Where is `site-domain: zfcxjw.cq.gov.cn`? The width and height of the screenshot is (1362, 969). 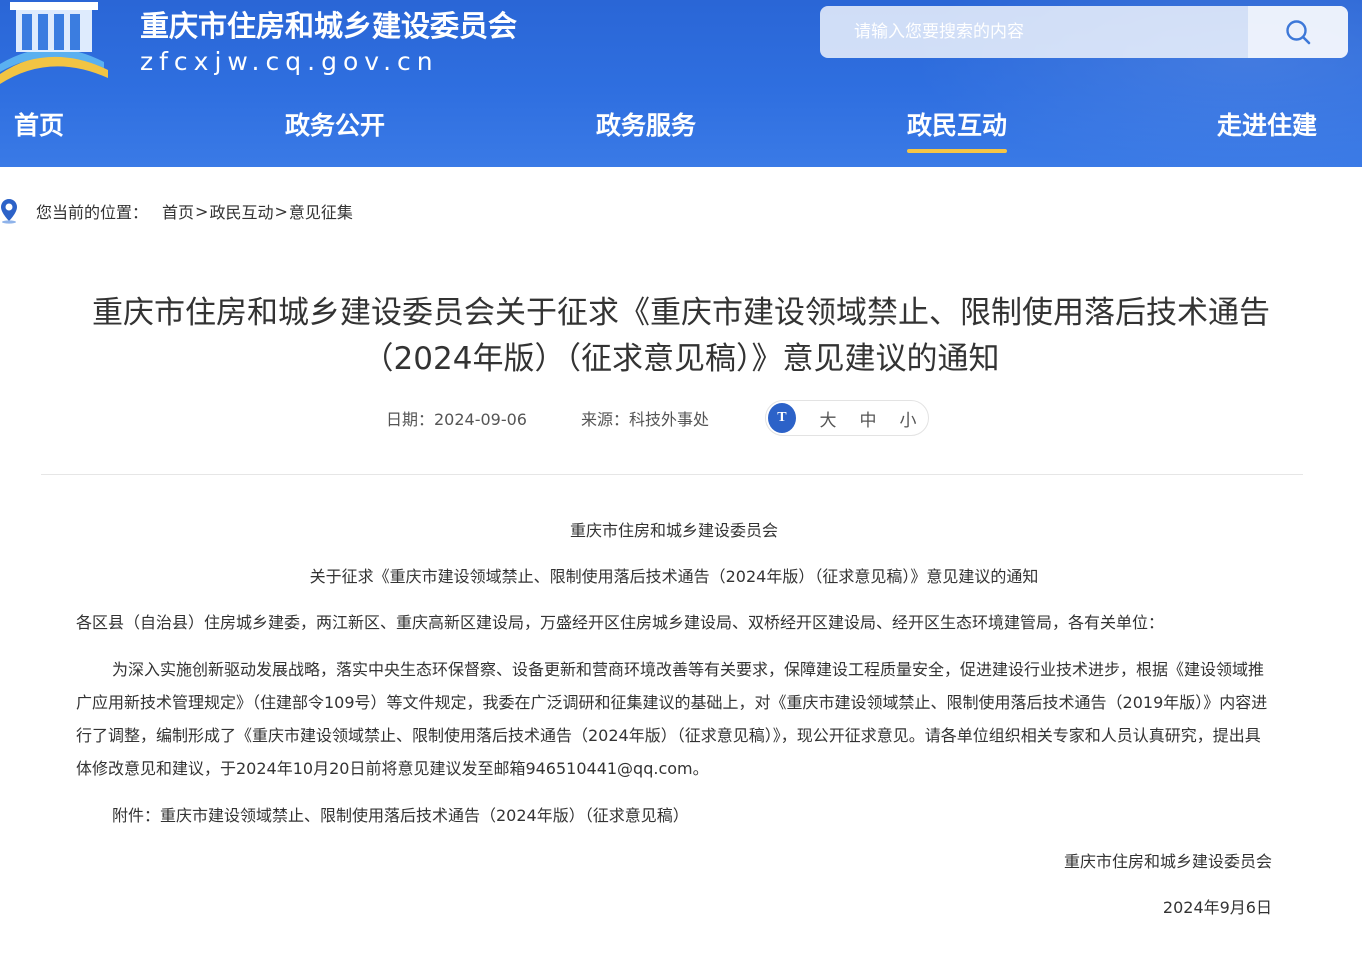 site-domain: zfcxjw.cq.gov.cn is located at coordinates (289, 61).